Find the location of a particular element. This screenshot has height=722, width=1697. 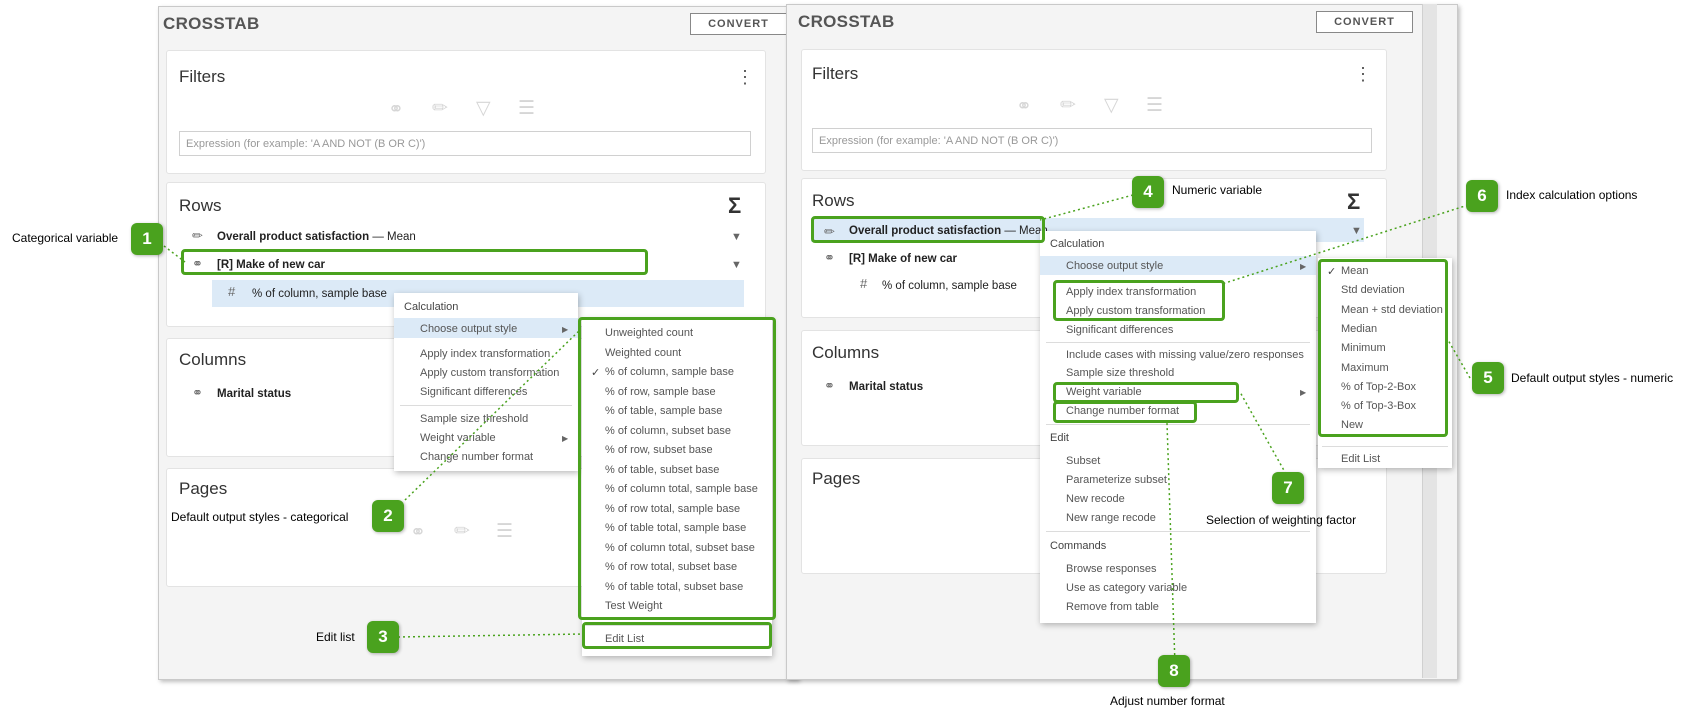

annotation-badge-5: 5 is located at coordinates (1488, 378).